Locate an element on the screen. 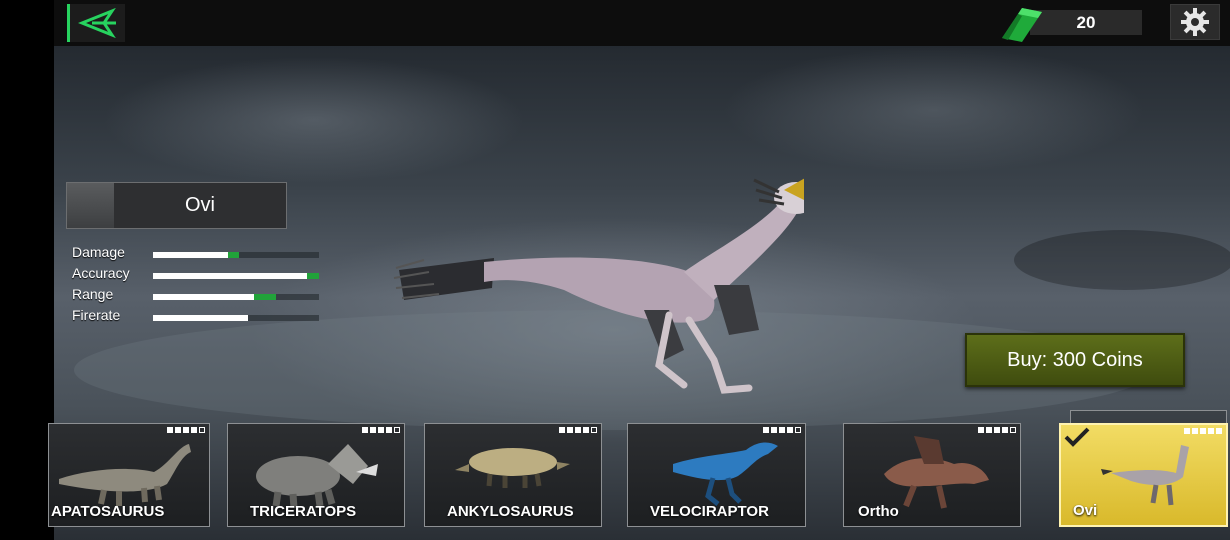  back-arrow-icon is located at coordinates (96, 23).